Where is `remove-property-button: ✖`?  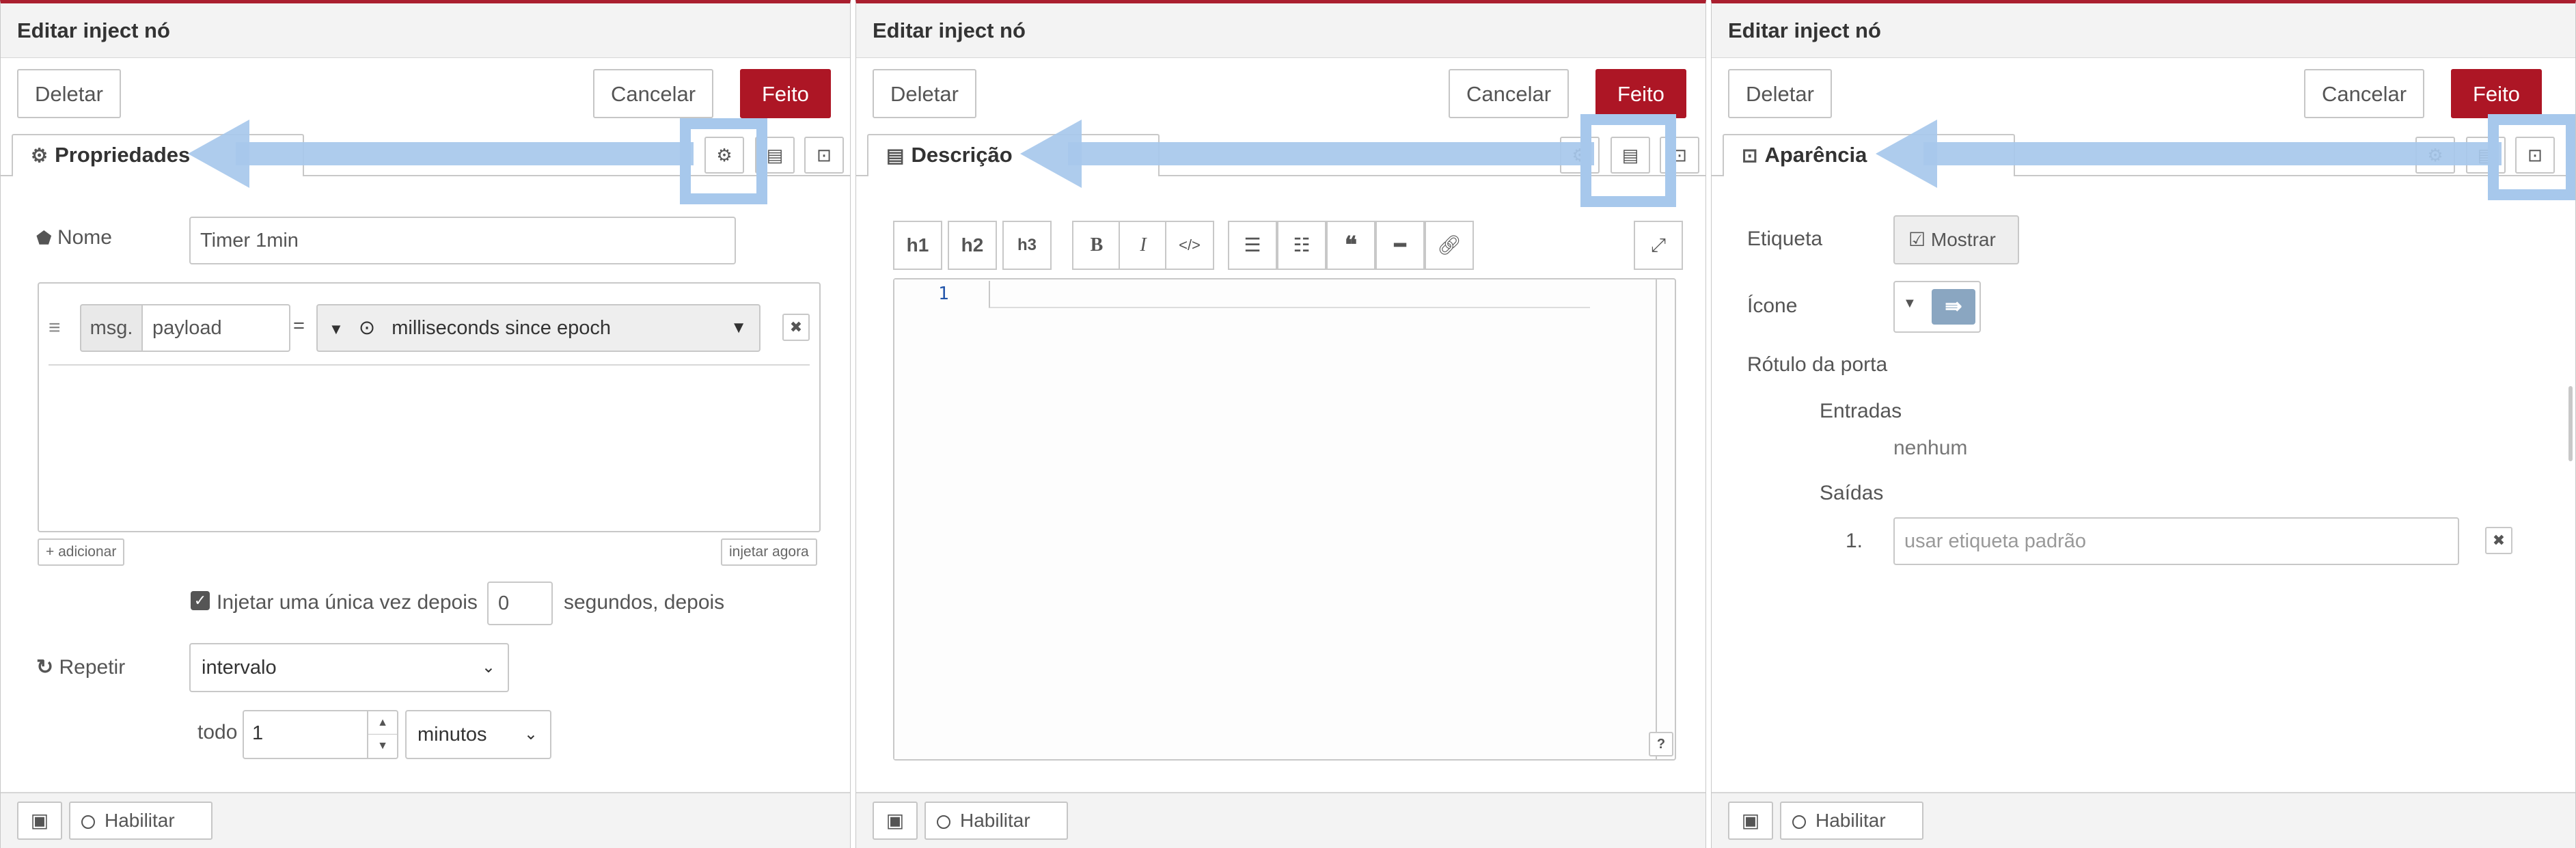 remove-property-button: ✖ is located at coordinates (796, 327).